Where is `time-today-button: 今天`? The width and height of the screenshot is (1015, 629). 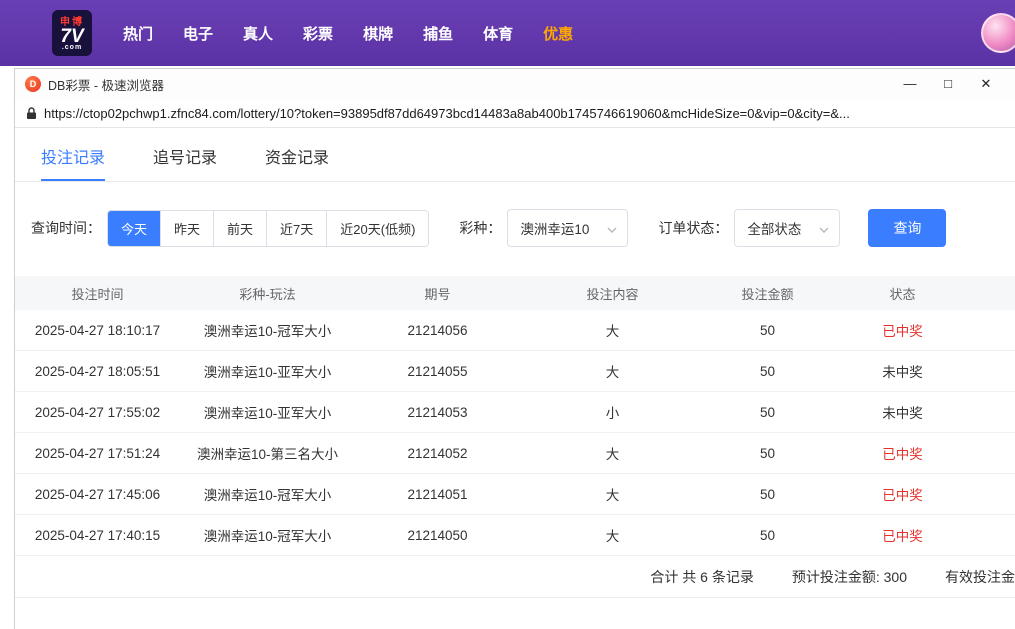
time-today-button: 今天 is located at coordinates (135, 228).